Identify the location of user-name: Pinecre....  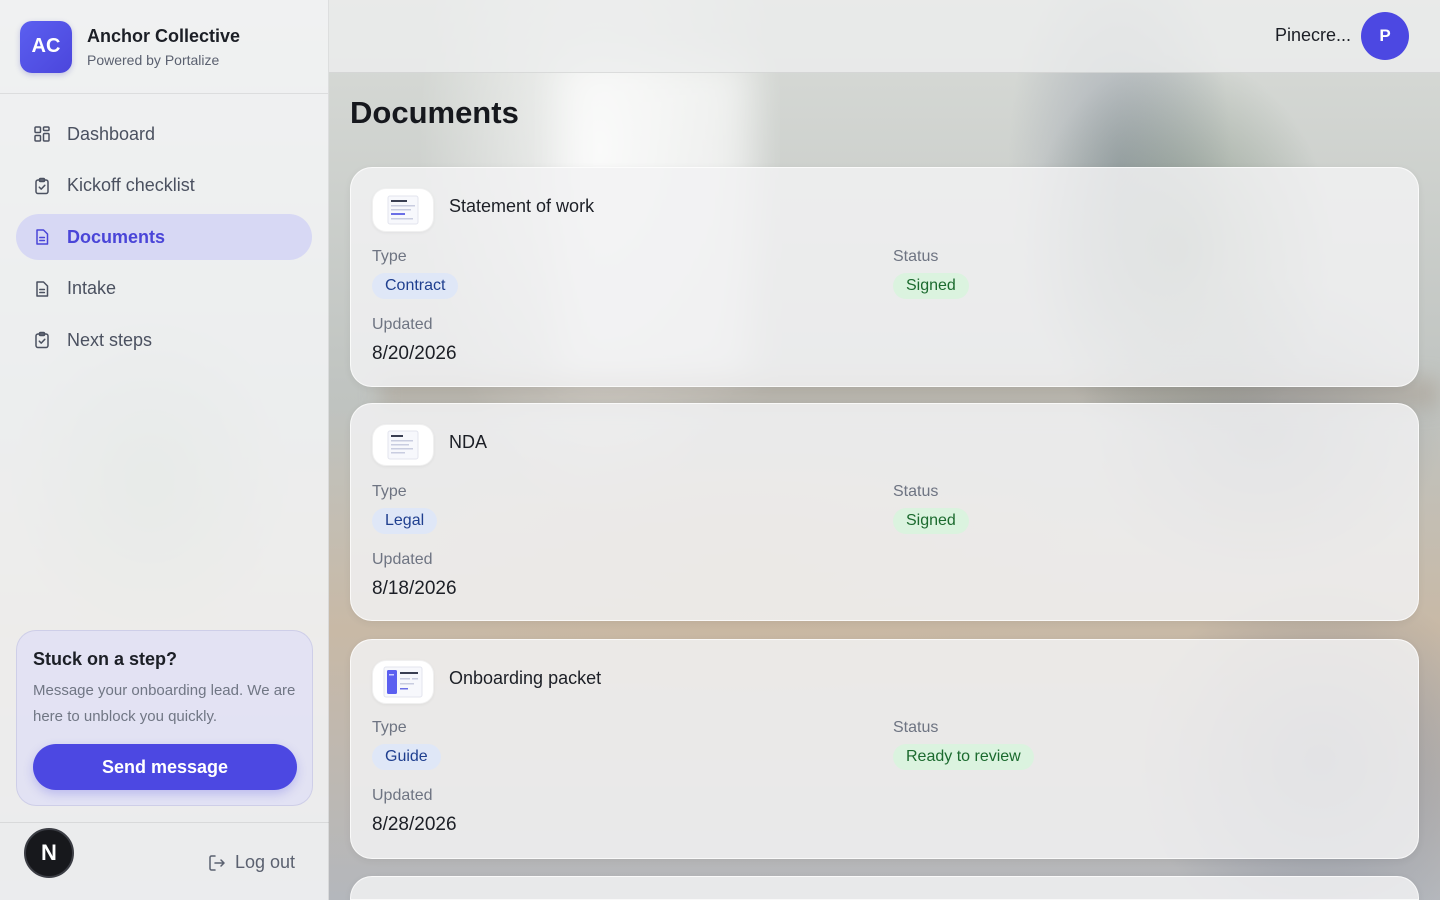
(1313, 35).